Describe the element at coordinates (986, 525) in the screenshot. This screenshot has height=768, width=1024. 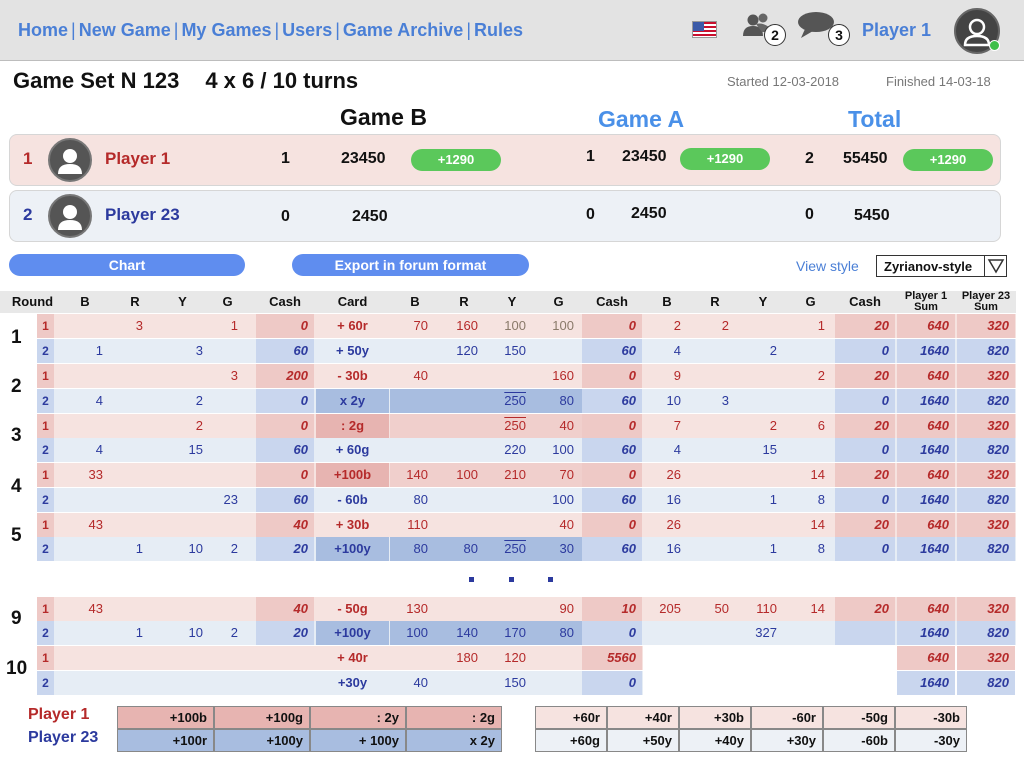
I see `table-cell-s2: 320` at that location.